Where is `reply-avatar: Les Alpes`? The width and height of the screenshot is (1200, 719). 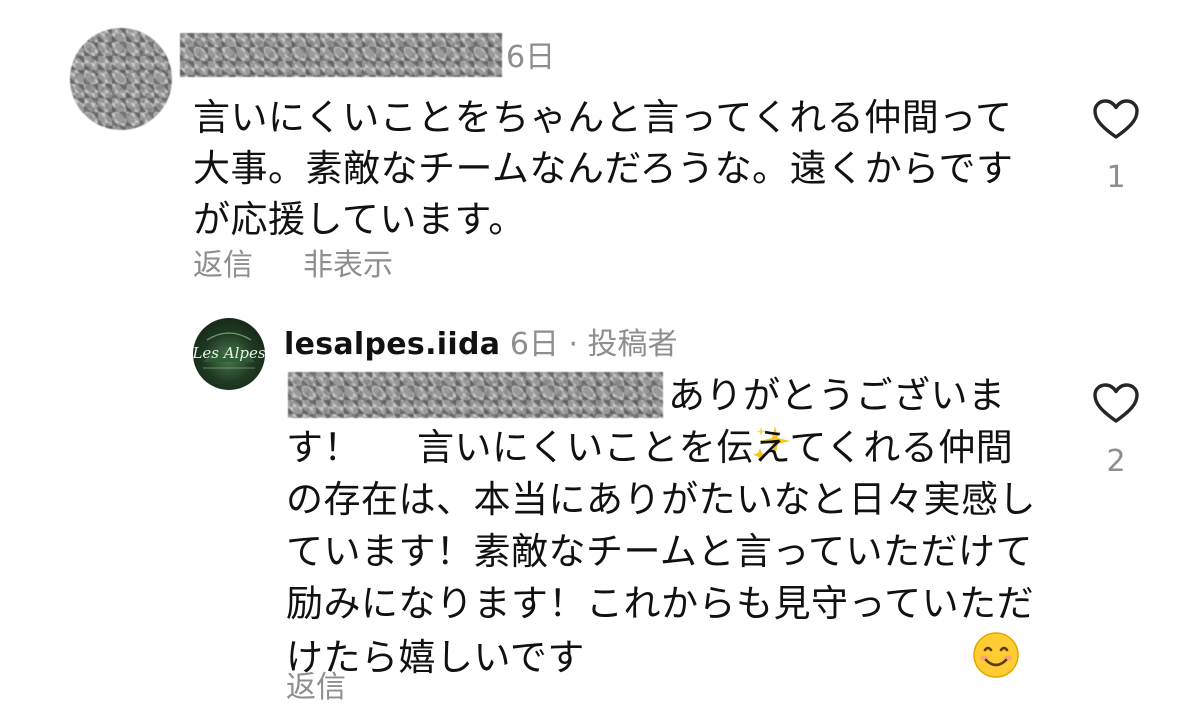
reply-avatar: Les Alpes is located at coordinates (229, 354).